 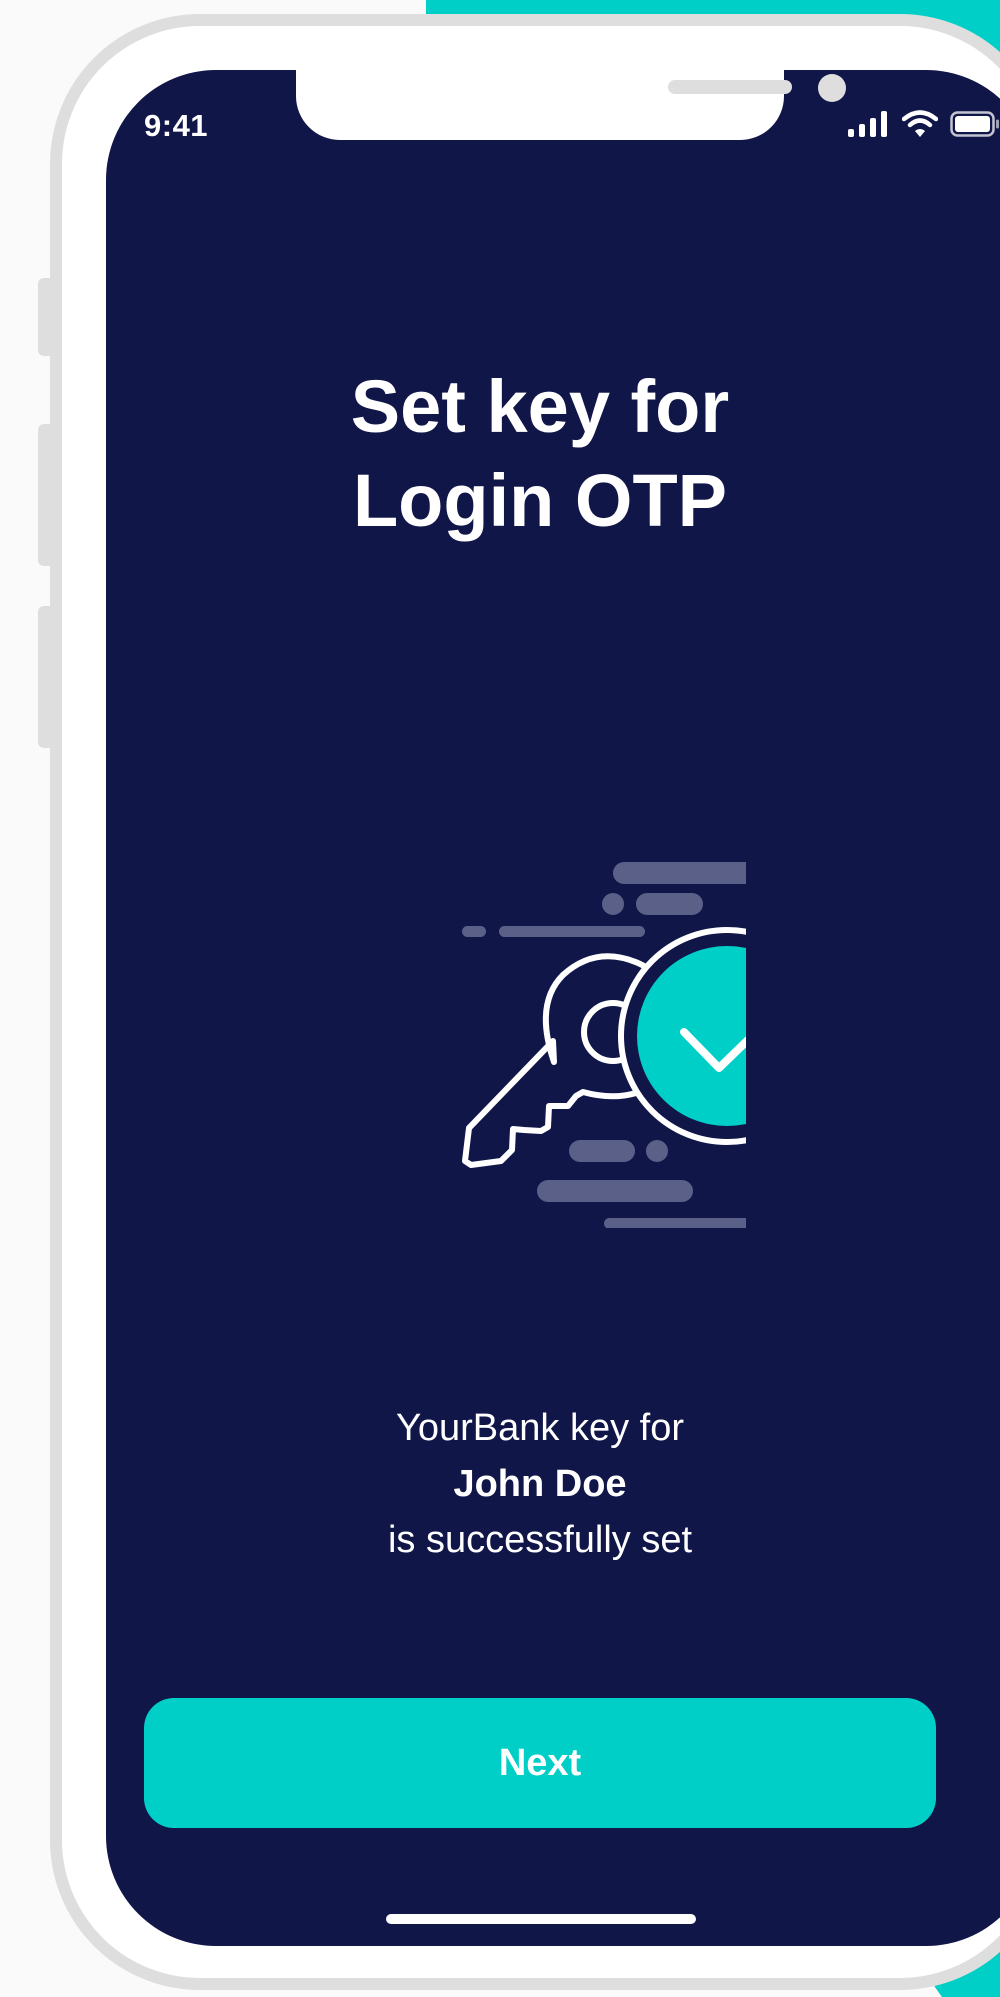 What do you see at coordinates (540, 500) in the screenshot?
I see `title-line-2: Login OTP` at bounding box center [540, 500].